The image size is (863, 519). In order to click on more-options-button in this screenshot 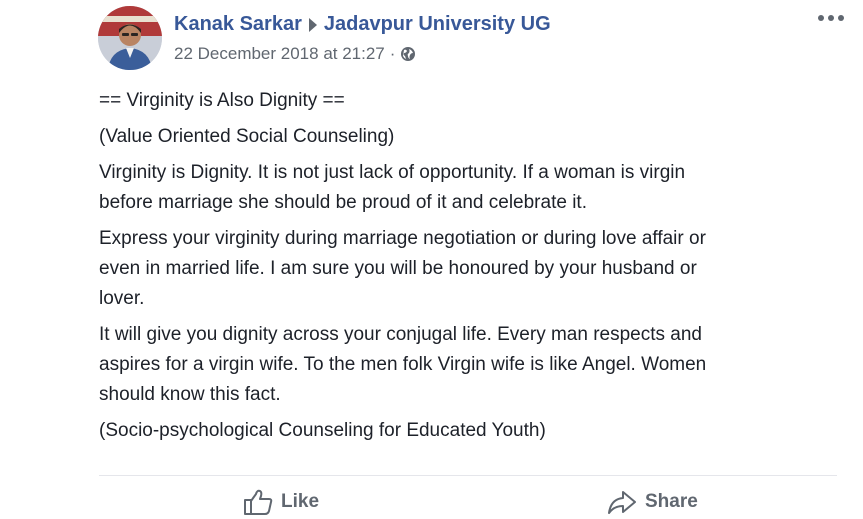, I will do `click(831, 18)`.